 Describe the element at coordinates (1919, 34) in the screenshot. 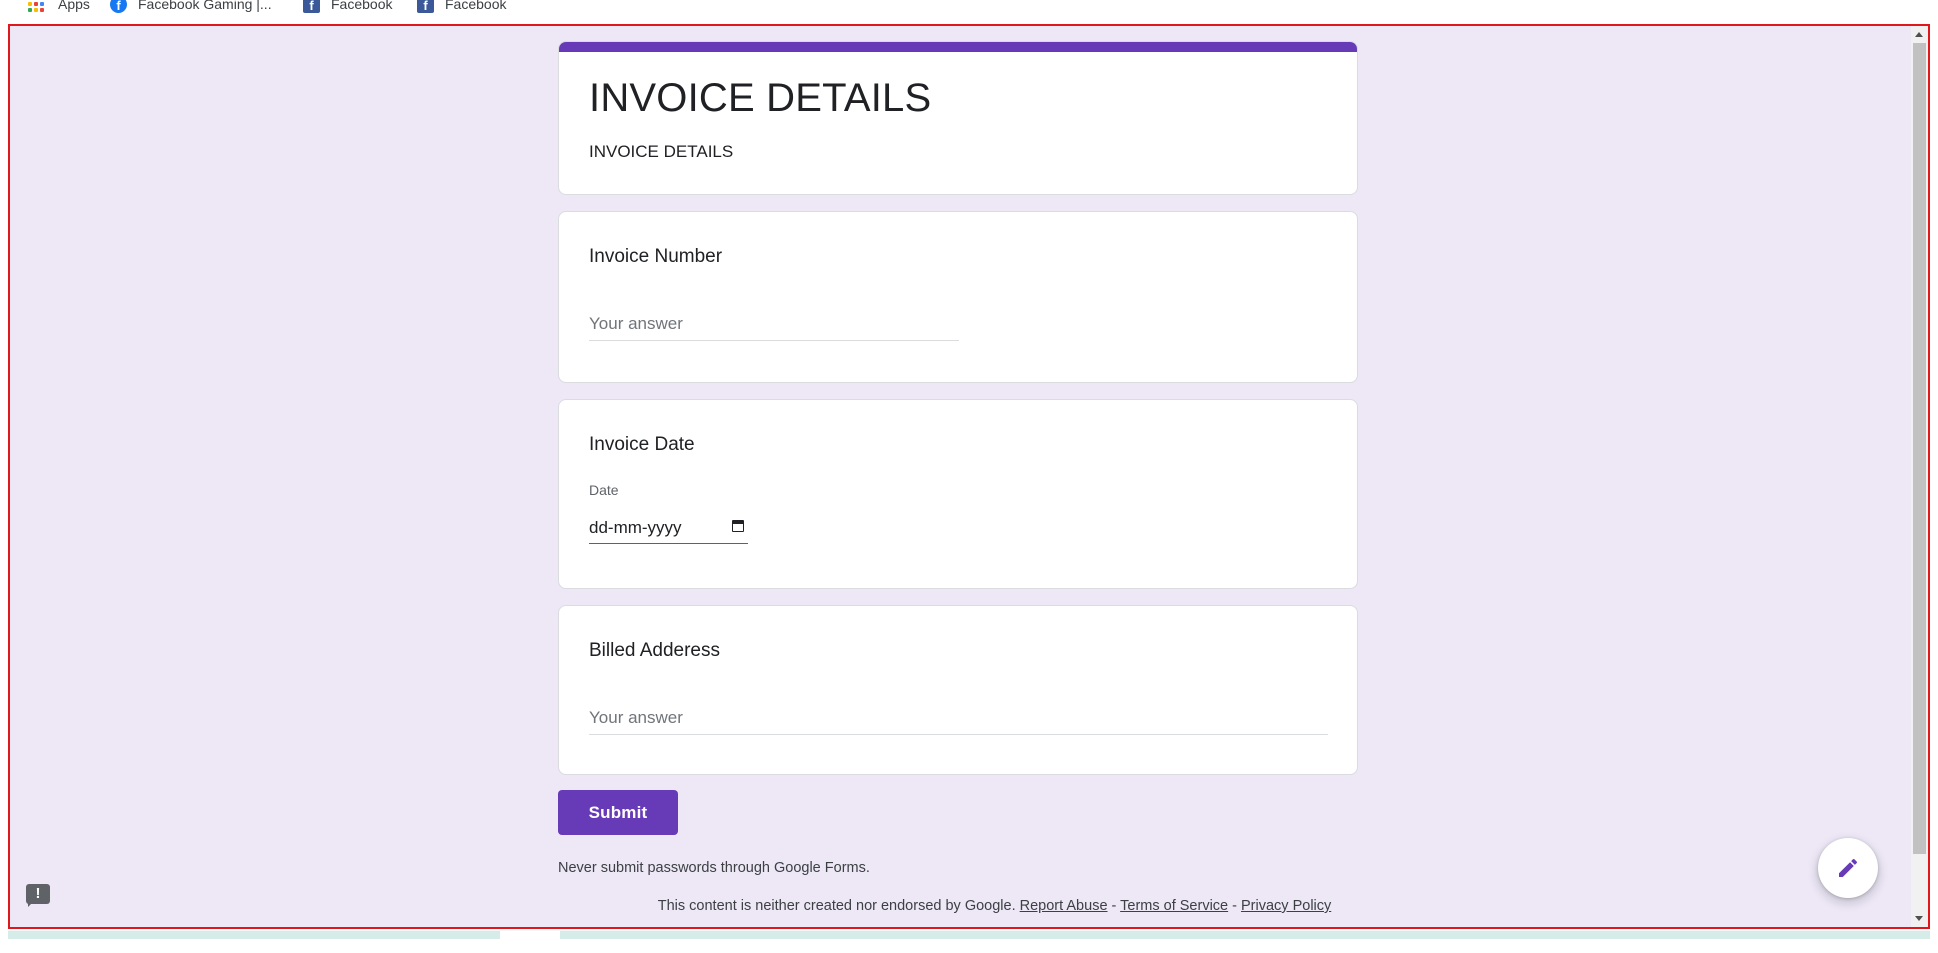

I see `scroll-up-arrow-icon` at that location.